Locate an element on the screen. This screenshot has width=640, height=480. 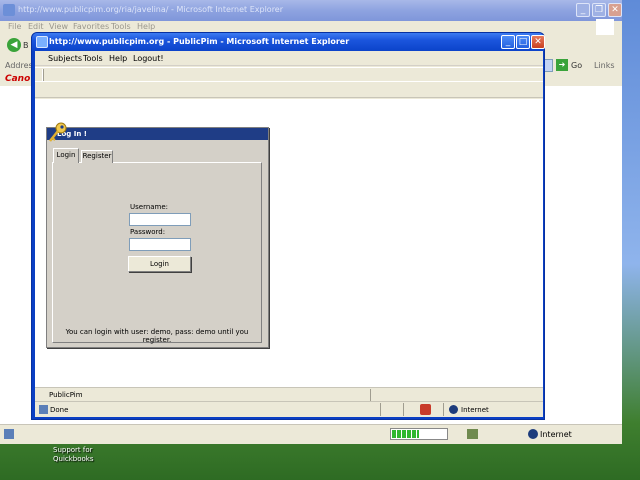
menu-favorites: Favorites is located at coordinates (91, 26).